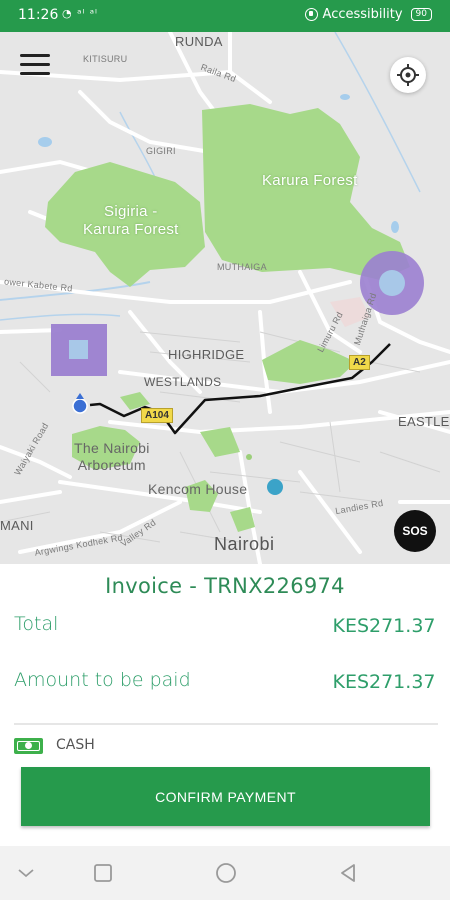  I want to click on confirm-payment-button: CONFIRM PAYMENT, so click(225, 796).